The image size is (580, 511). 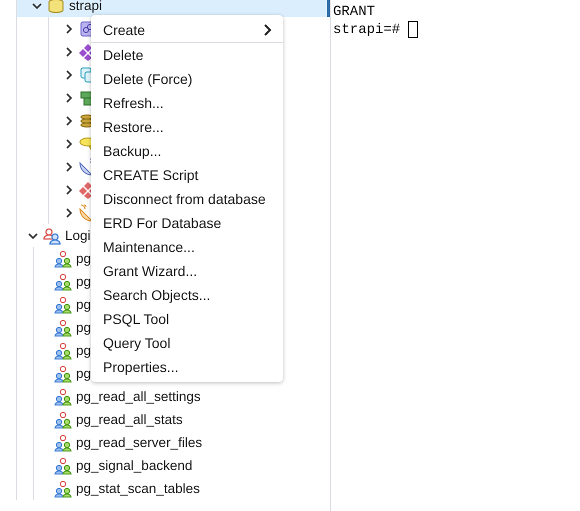 What do you see at coordinates (354, 12) in the screenshot?
I see `terminal-line: GRANT` at bounding box center [354, 12].